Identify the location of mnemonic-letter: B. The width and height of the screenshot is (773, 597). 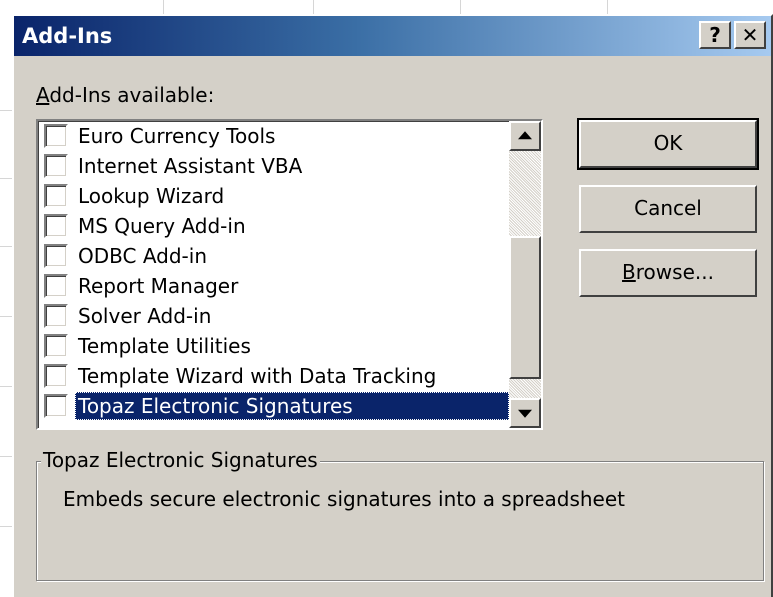
(629, 272).